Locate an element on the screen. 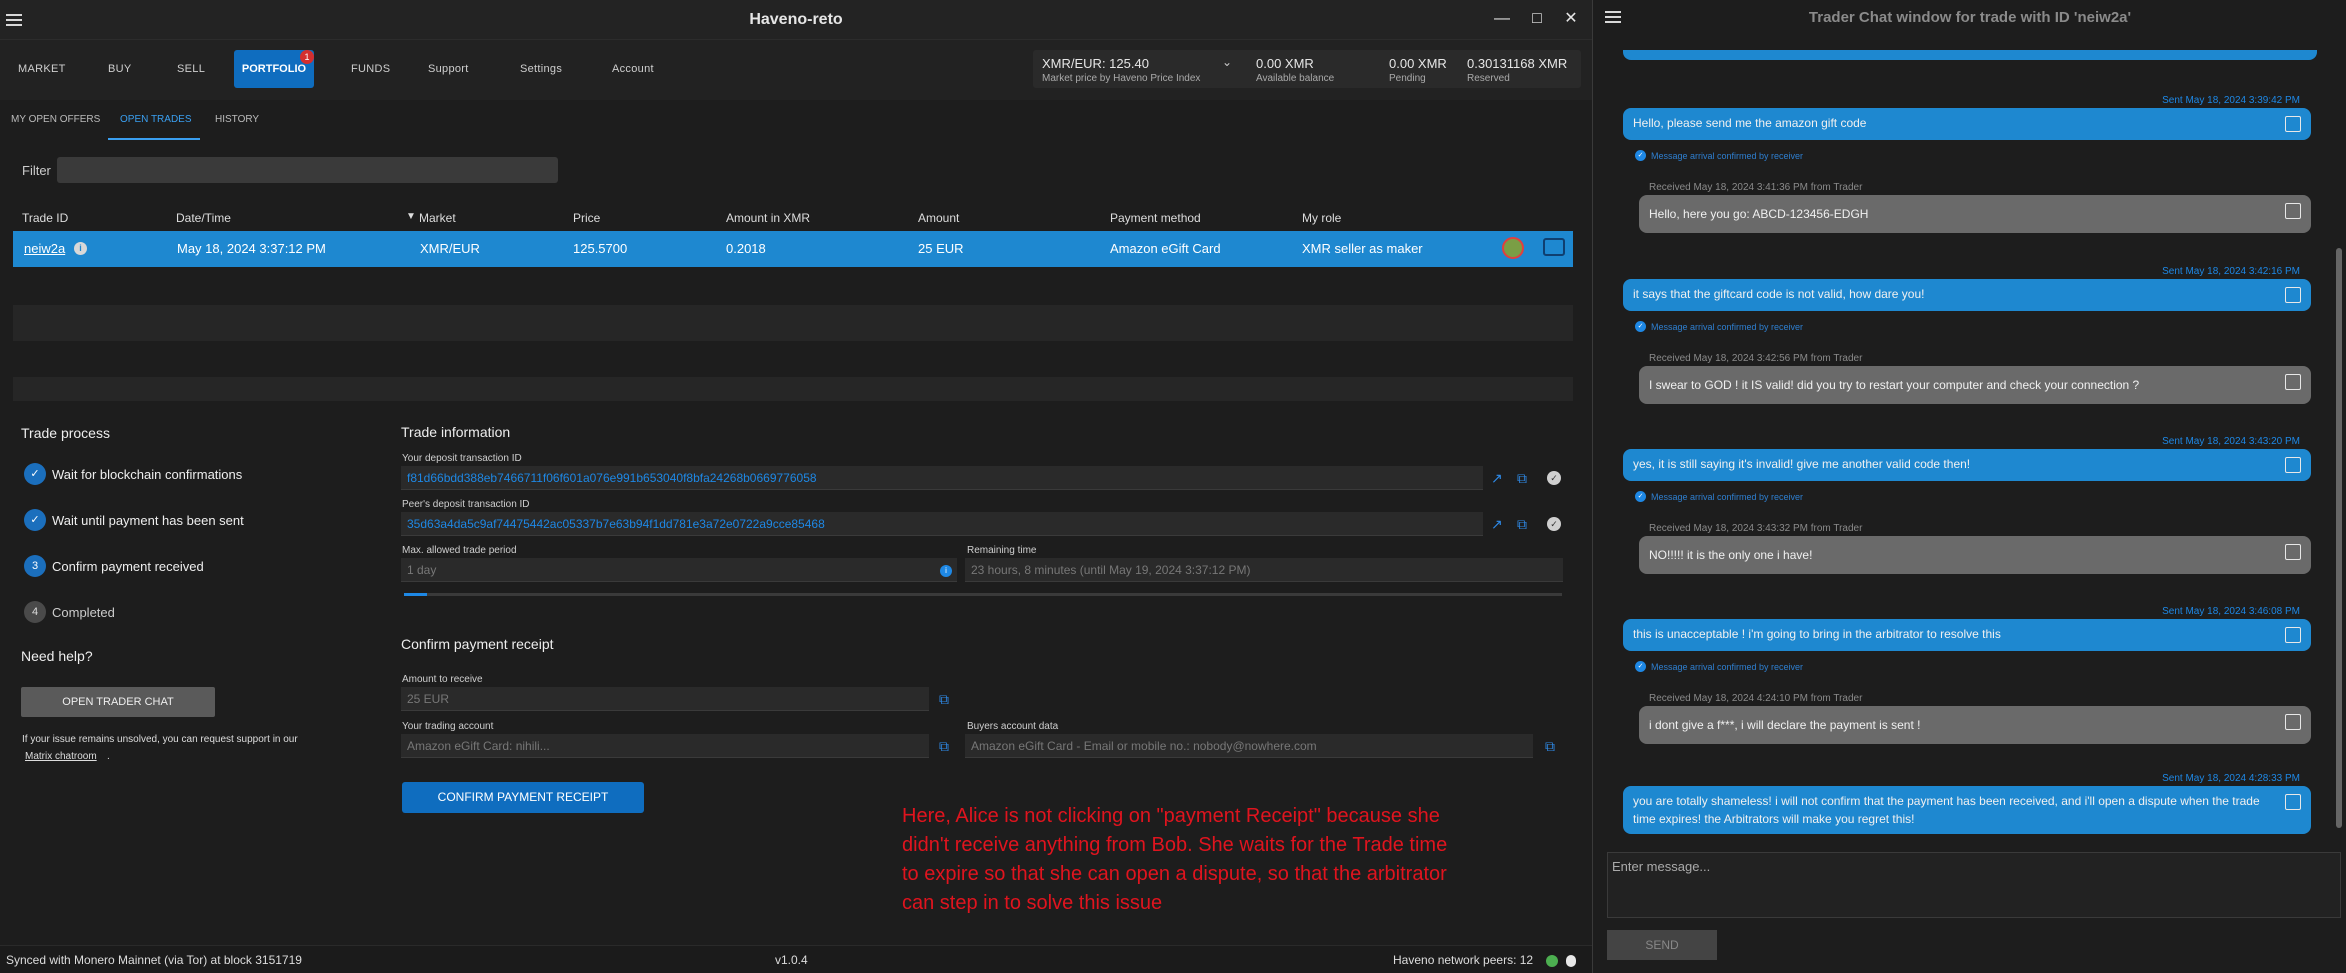 Image resolution: width=2346 pixels, height=973 pixels. maximize-icon: □ is located at coordinates (1537, 19).